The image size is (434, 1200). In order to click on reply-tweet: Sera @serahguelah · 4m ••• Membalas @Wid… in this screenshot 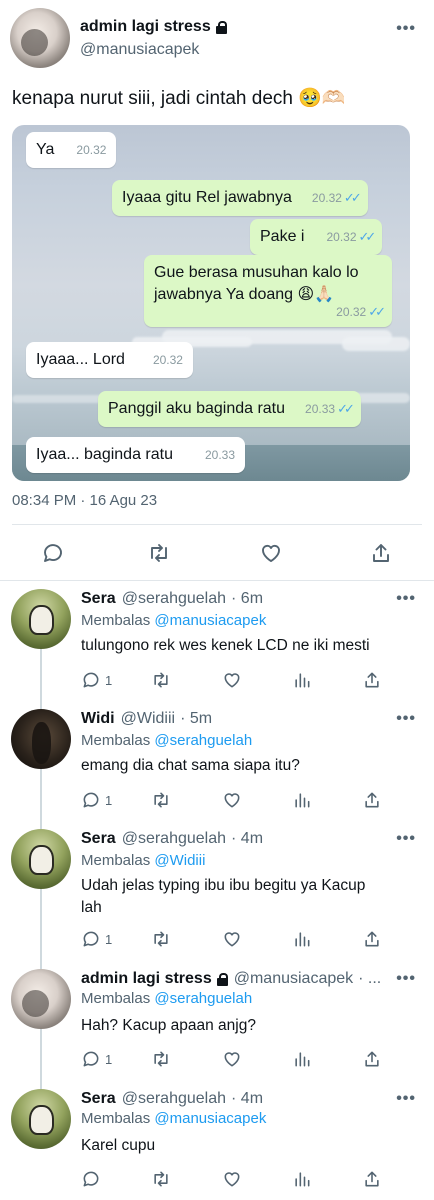, I will do `click(217, 891)`.